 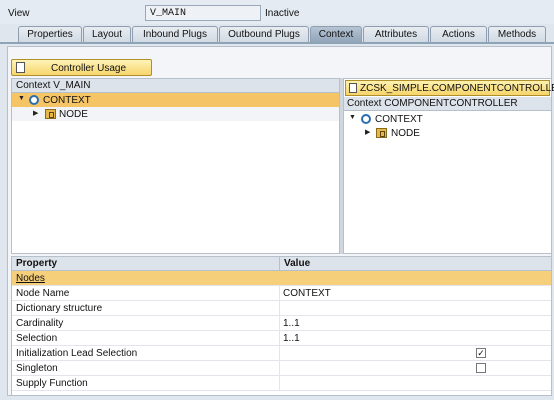 What do you see at coordinates (59, 308) in the screenshot?
I see `property-key: Dictionary structure` at bounding box center [59, 308].